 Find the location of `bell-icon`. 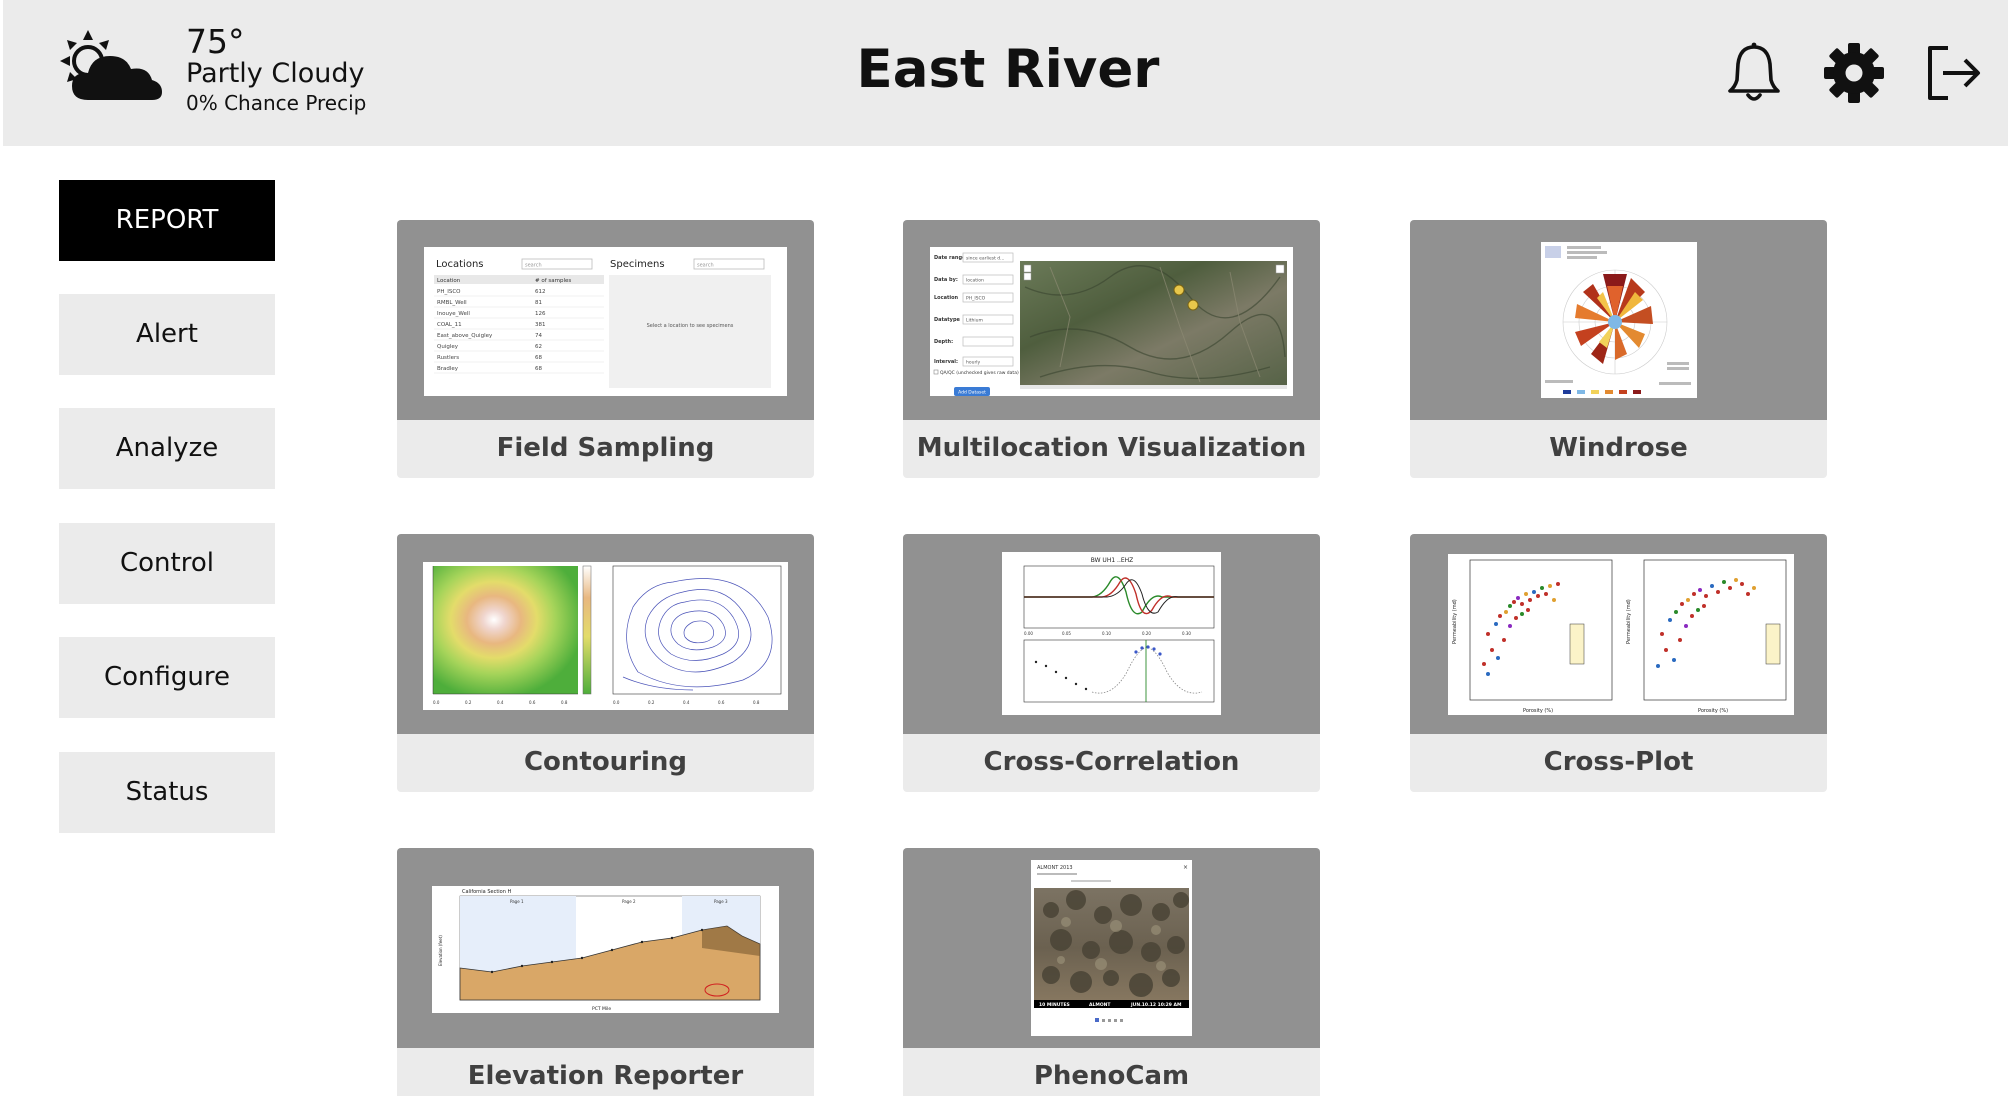

bell-icon is located at coordinates (1754, 71).